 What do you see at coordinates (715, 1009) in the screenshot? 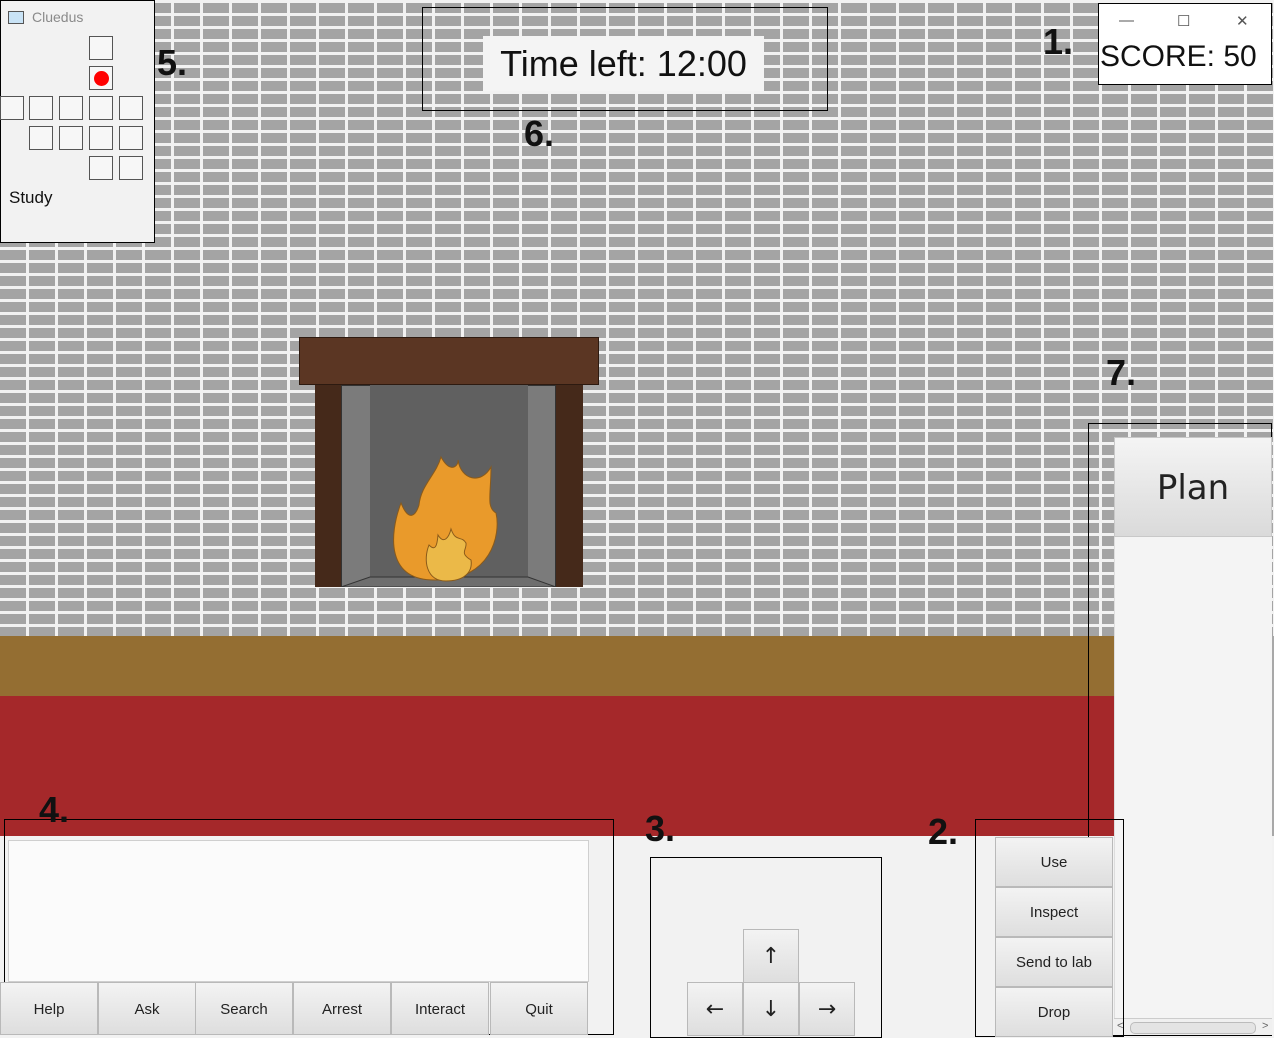
I see `move-left-button: ←` at bounding box center [715, 1009].